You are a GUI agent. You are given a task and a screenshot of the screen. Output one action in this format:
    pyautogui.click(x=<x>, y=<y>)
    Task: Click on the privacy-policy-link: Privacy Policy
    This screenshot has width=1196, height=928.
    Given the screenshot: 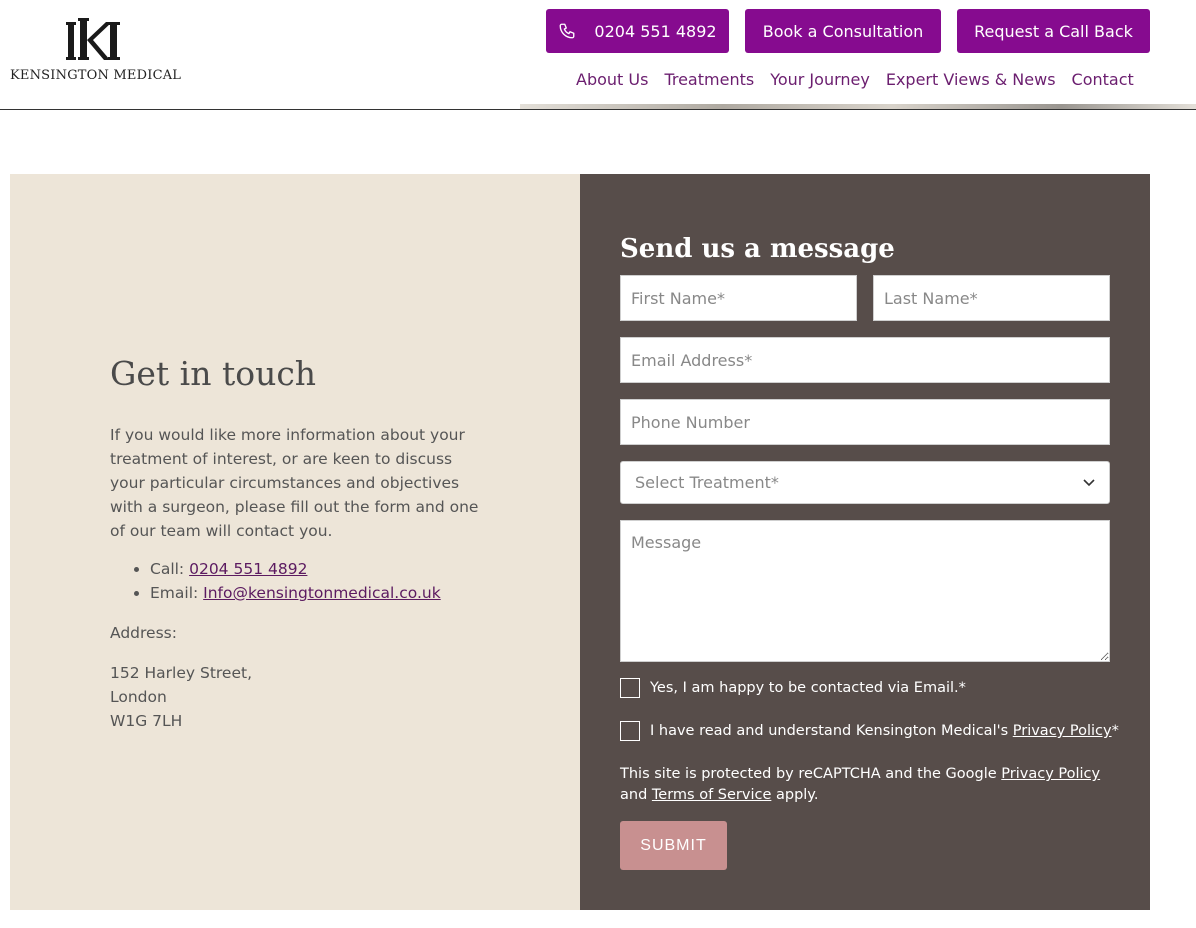 What is the action you would take?
    pyautogui.click(x=1062, y=731)
    